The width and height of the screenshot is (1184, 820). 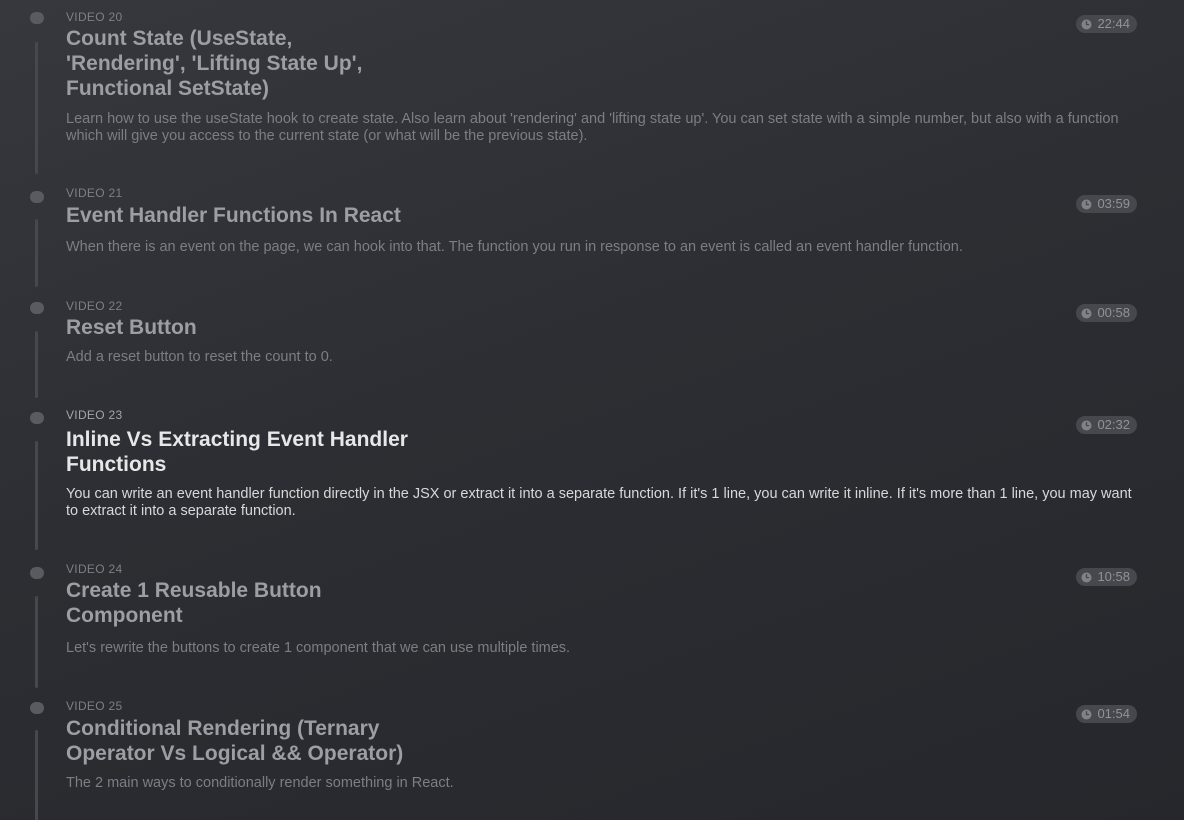 I want to click on duration-badge: 00:58, so click(x=1106, y=313).